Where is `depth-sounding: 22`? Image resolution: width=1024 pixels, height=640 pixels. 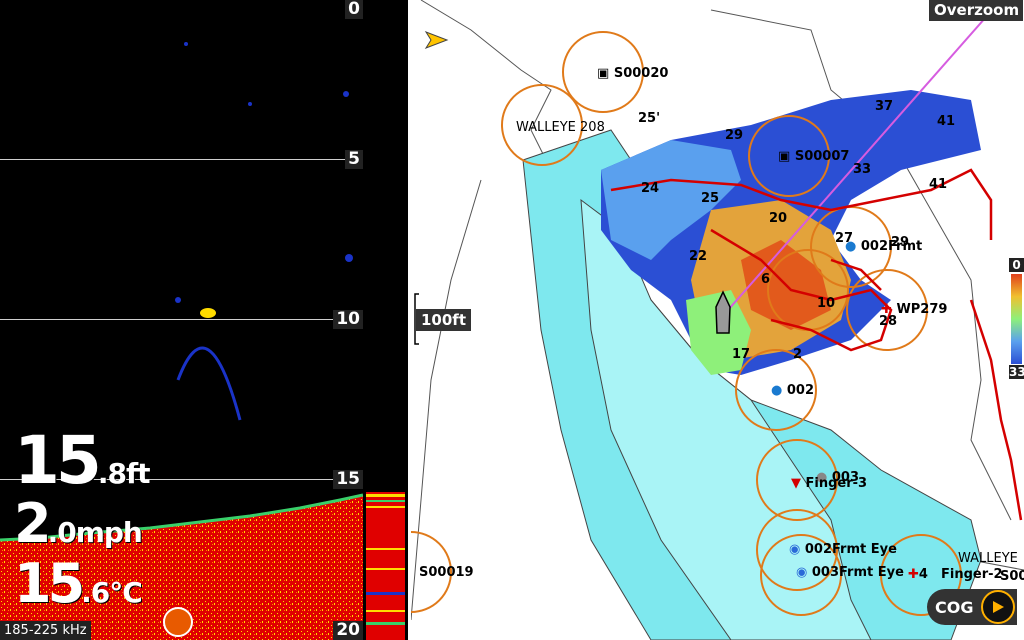 depth-sounding: 22 is located at coordinates (698, 256).